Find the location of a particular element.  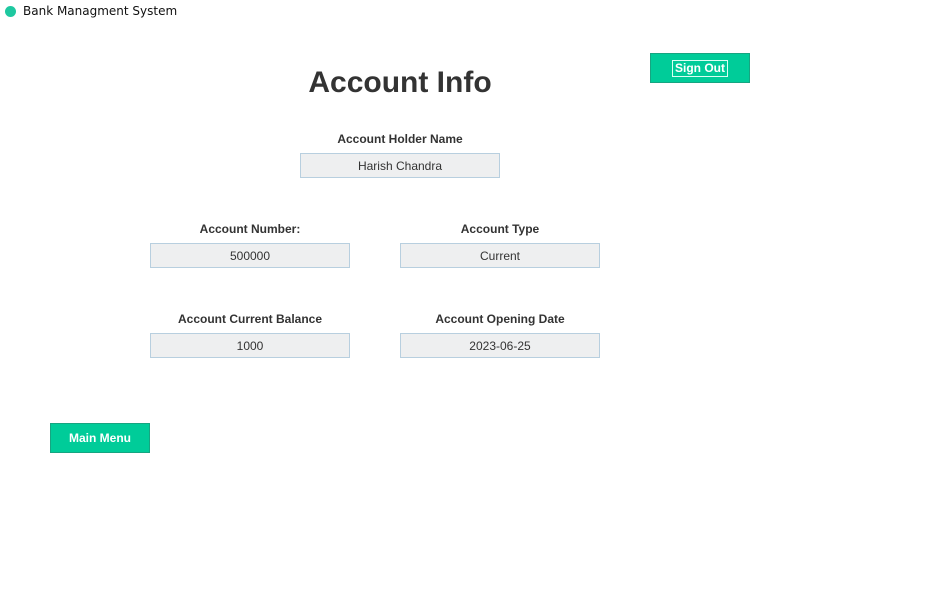

app-logo-icon is located at coordinates (10, 11).